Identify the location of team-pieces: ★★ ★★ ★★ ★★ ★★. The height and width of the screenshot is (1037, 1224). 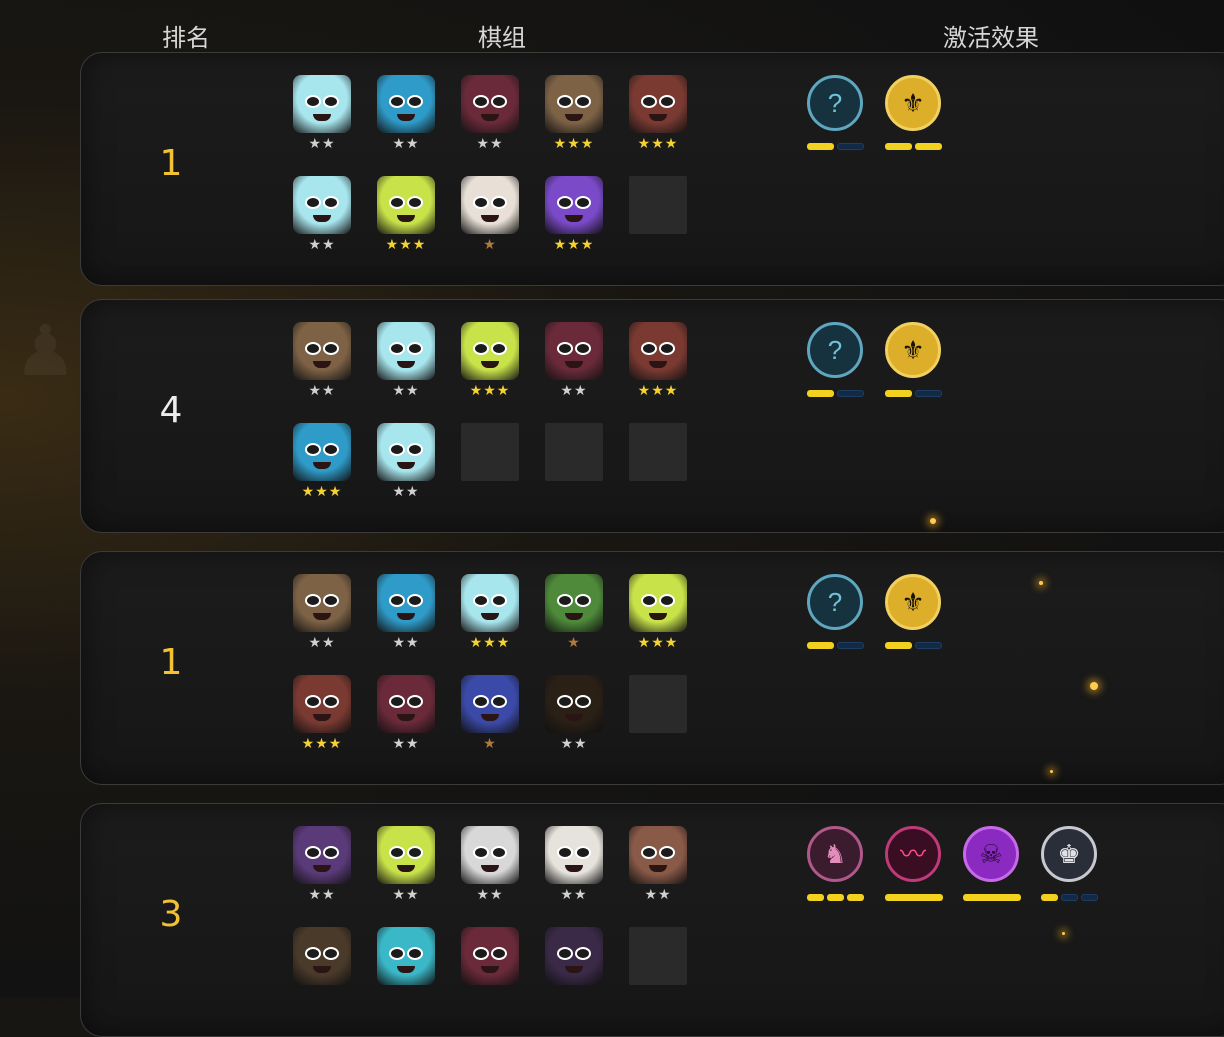
(503, 927).